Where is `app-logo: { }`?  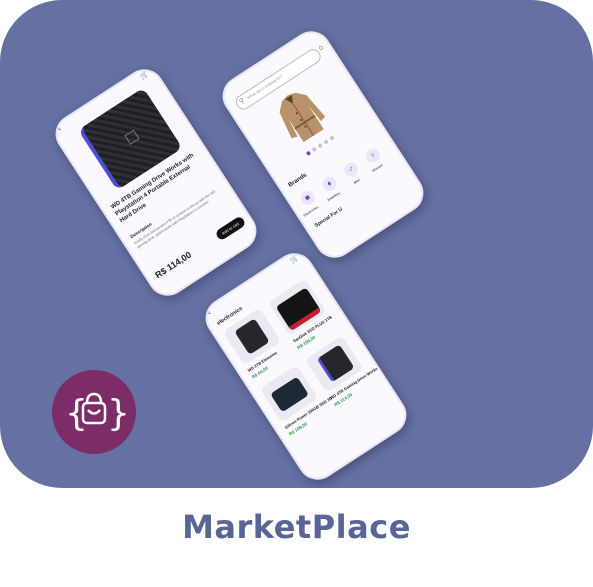
app-logo: { } is located at coordinates (94, 412).